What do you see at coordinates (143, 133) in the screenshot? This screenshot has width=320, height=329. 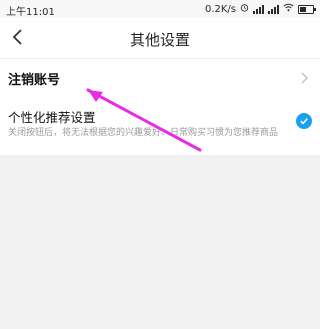 I see `personalized-recommendation-description: 关闭按钮后，将无法根据您的兴趣爱好、日常购买习惯为您推荐商品` at bounding box center [143, 133].